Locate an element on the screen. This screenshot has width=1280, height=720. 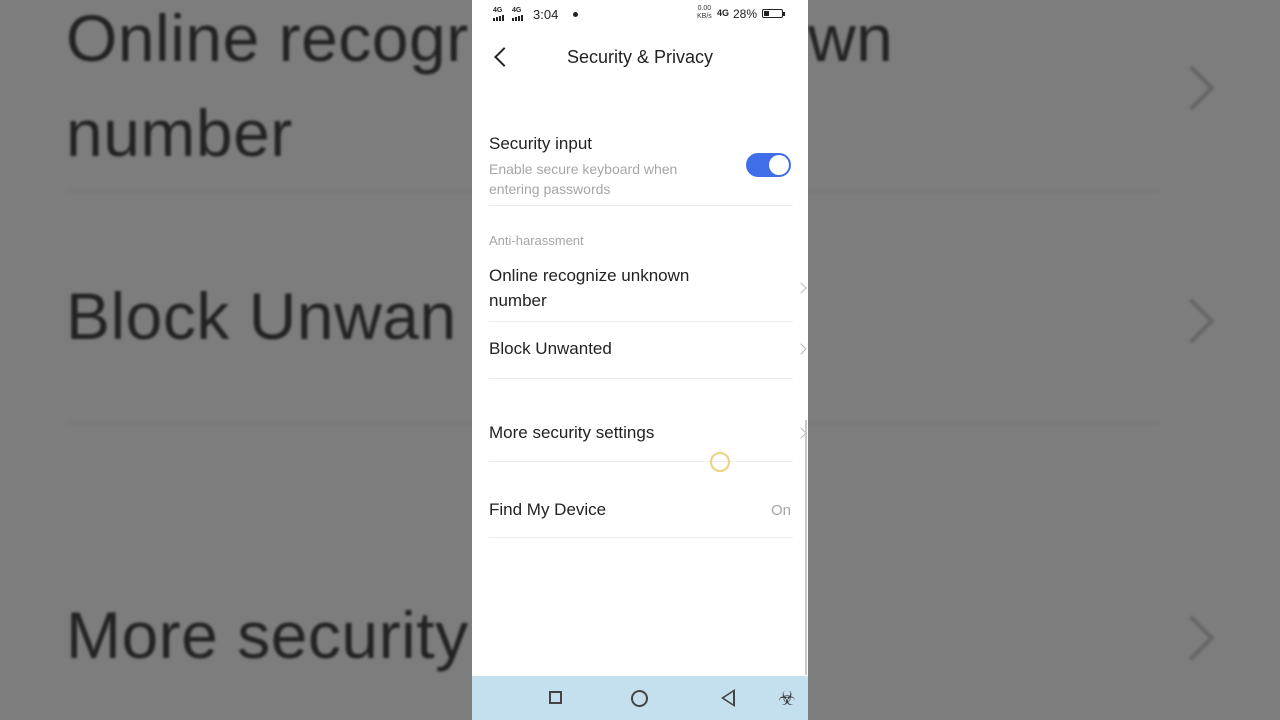
title-bar: Security & Privacy is located at coordinates (640, 57).